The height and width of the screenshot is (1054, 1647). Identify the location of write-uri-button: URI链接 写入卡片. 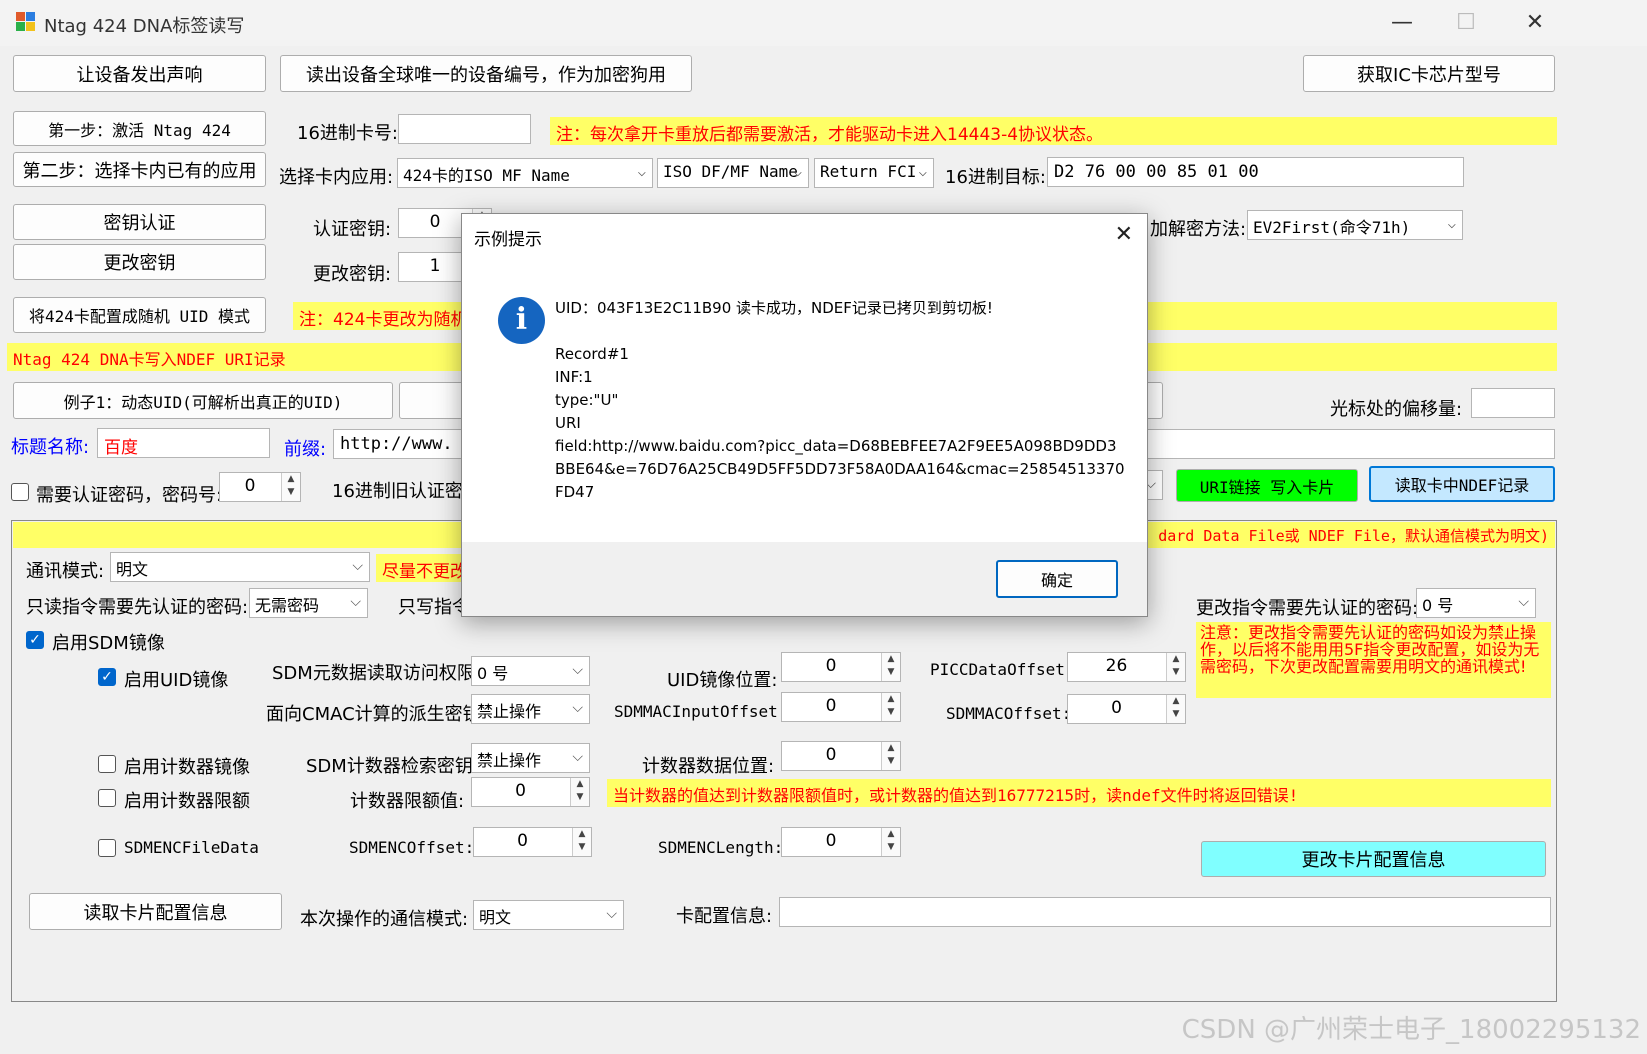
(1267, 485).